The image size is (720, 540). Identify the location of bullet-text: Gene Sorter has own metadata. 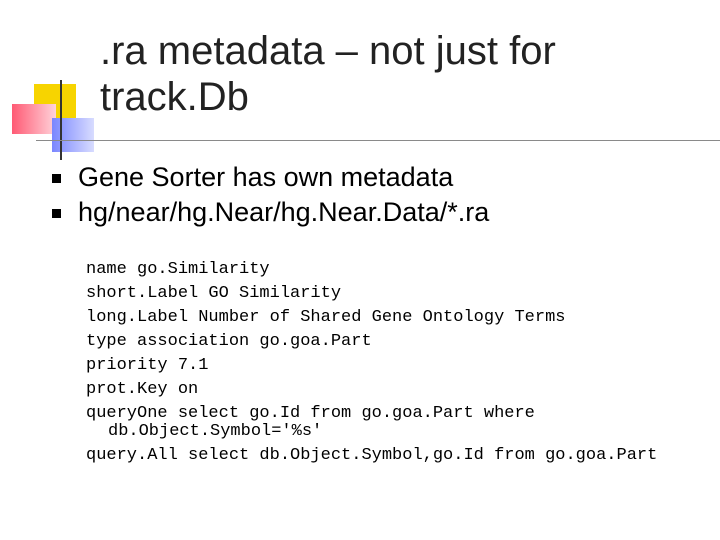
(266, 177).